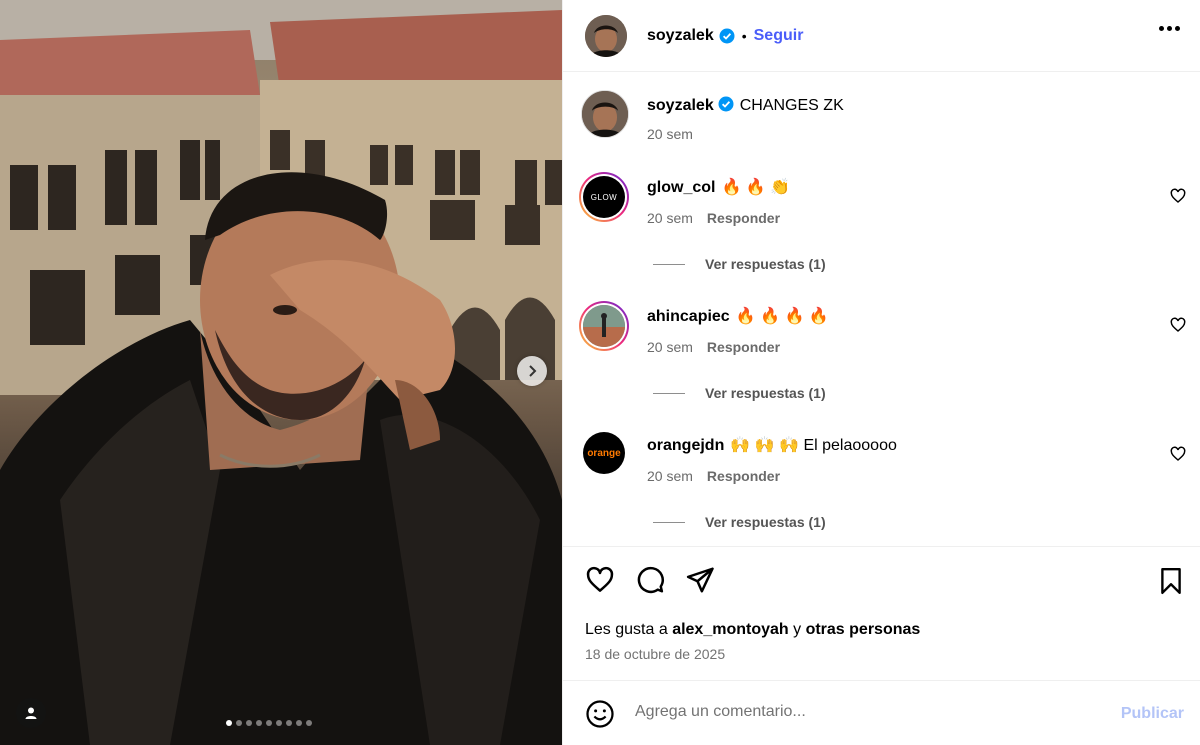  I want to click on save-button, so click(1171, 583).